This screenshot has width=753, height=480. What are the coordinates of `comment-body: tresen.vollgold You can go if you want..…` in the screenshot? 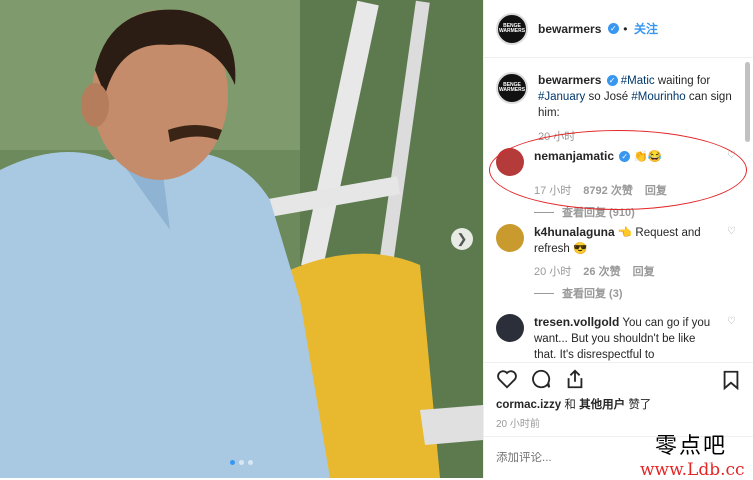 It's located at (623, 338).